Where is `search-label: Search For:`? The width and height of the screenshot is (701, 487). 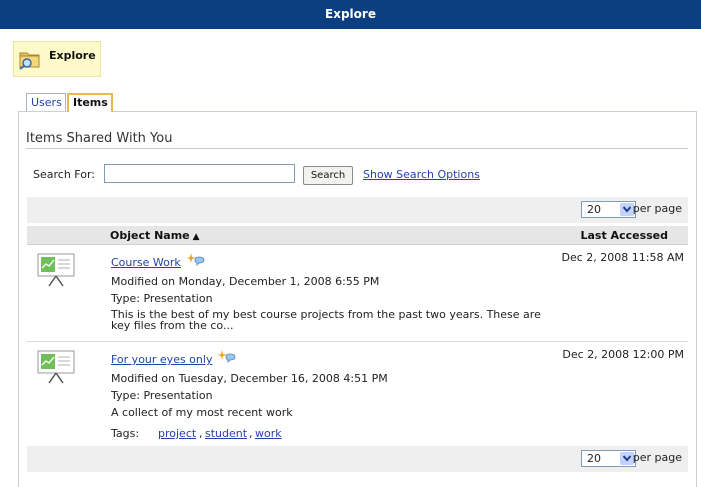
search-label: Search For: is located at coordinates (64, 174).